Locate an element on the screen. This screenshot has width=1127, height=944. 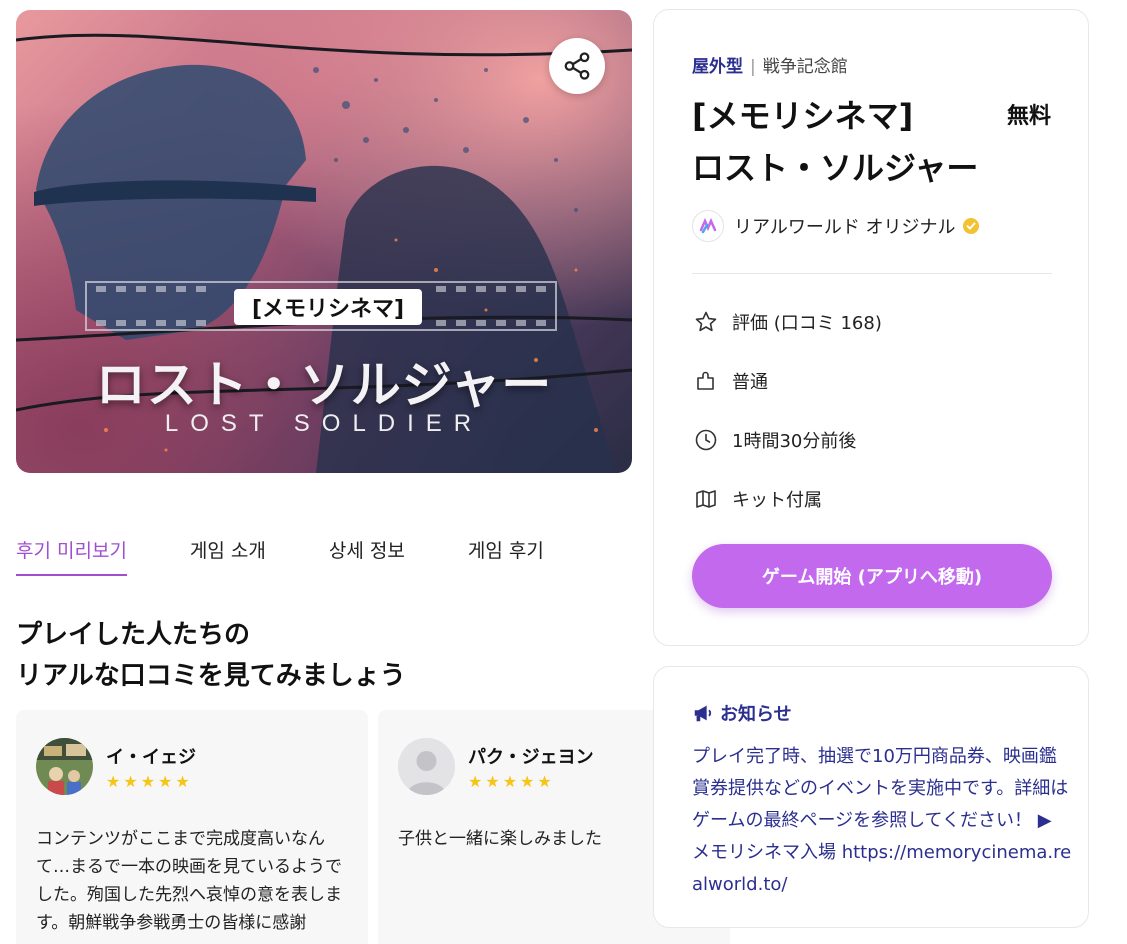
default-avatar-icon is located at coordinates (426, 766).